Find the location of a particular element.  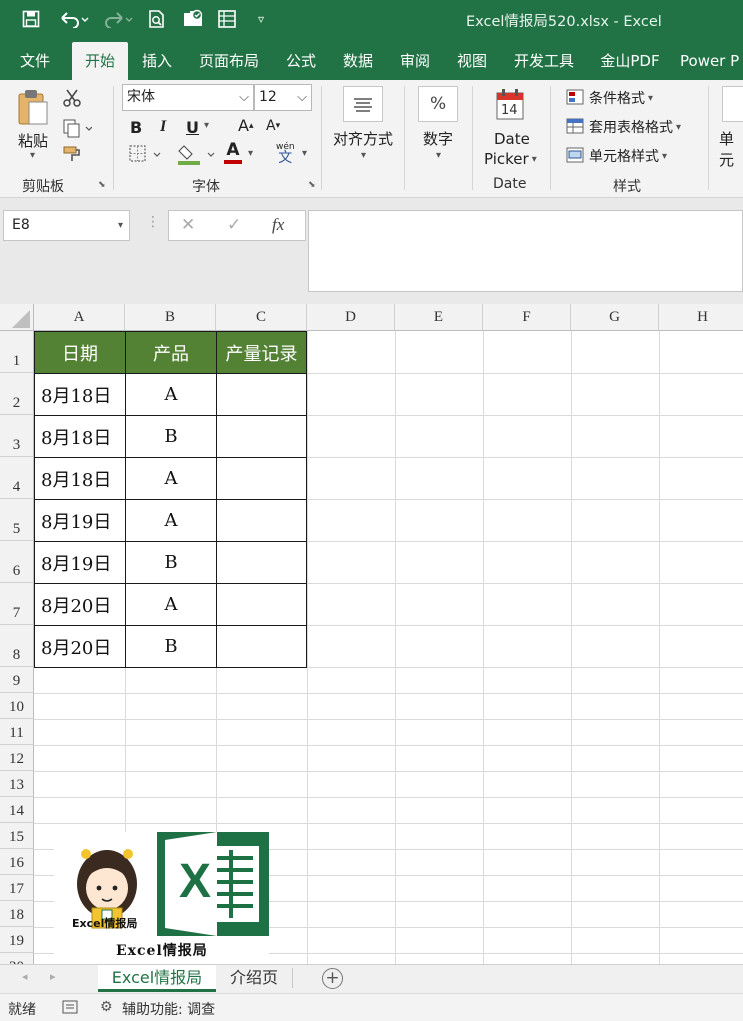

number-dropdown-icon: ▾ is located at coordinates (438, 155).